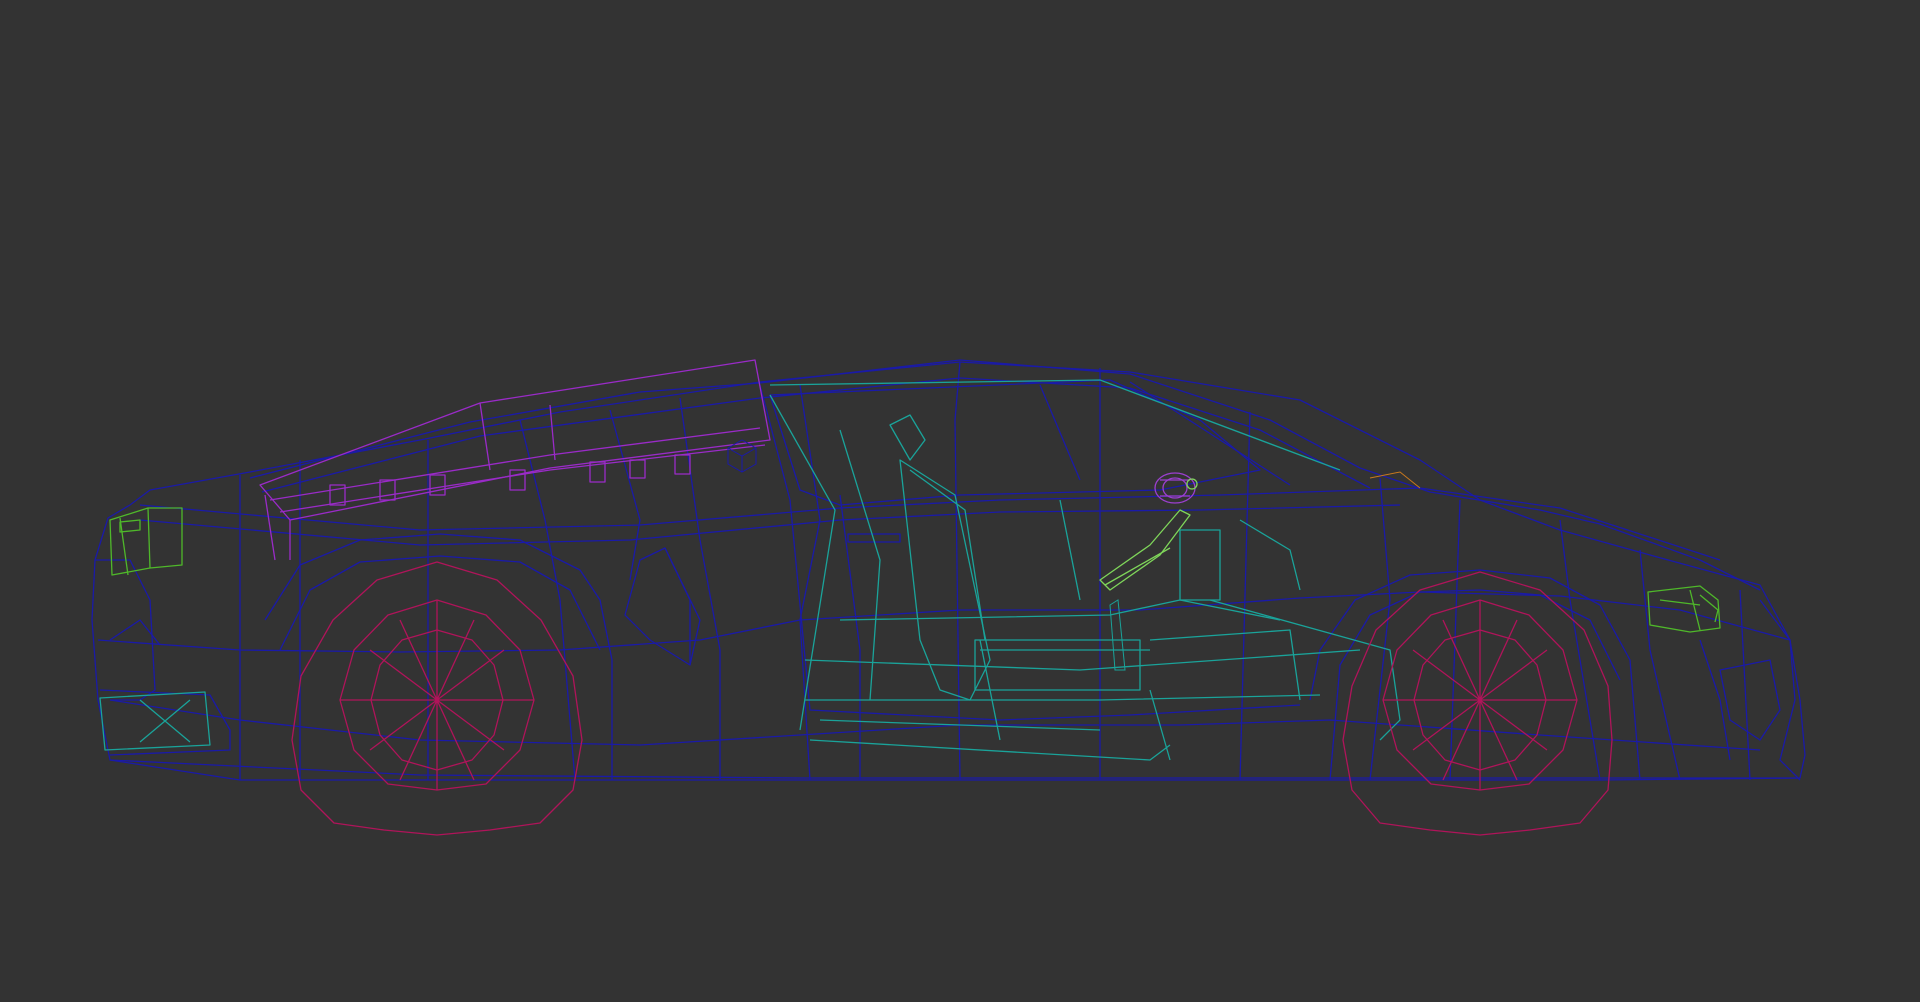  Describe the element at coordinates (1684, 609) in the screenshot. I see `taillight` at that location.